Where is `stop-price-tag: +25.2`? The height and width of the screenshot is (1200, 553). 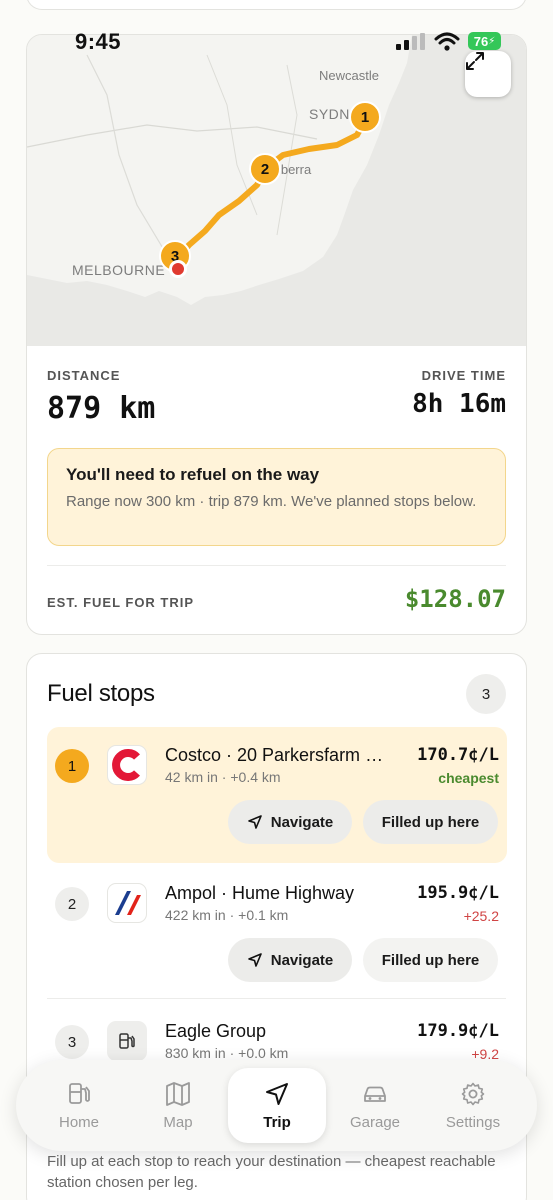 stop-price-tag: +25.2 is located at coordinates (481, 916).